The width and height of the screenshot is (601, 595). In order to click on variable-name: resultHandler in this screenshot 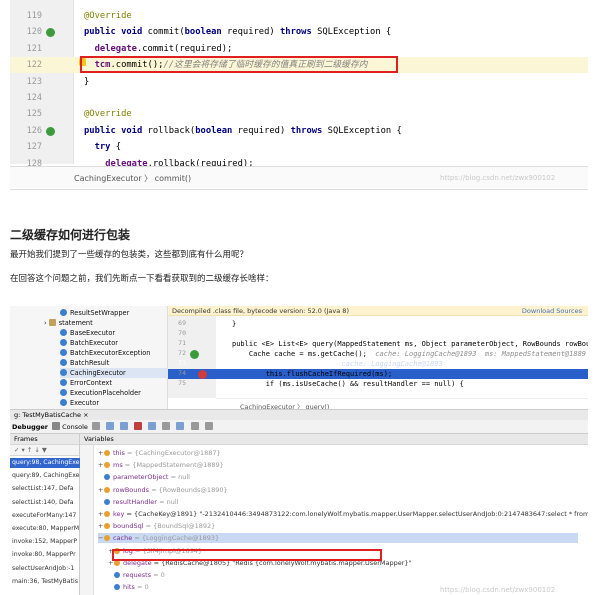, I will do `click(136, 501)`.